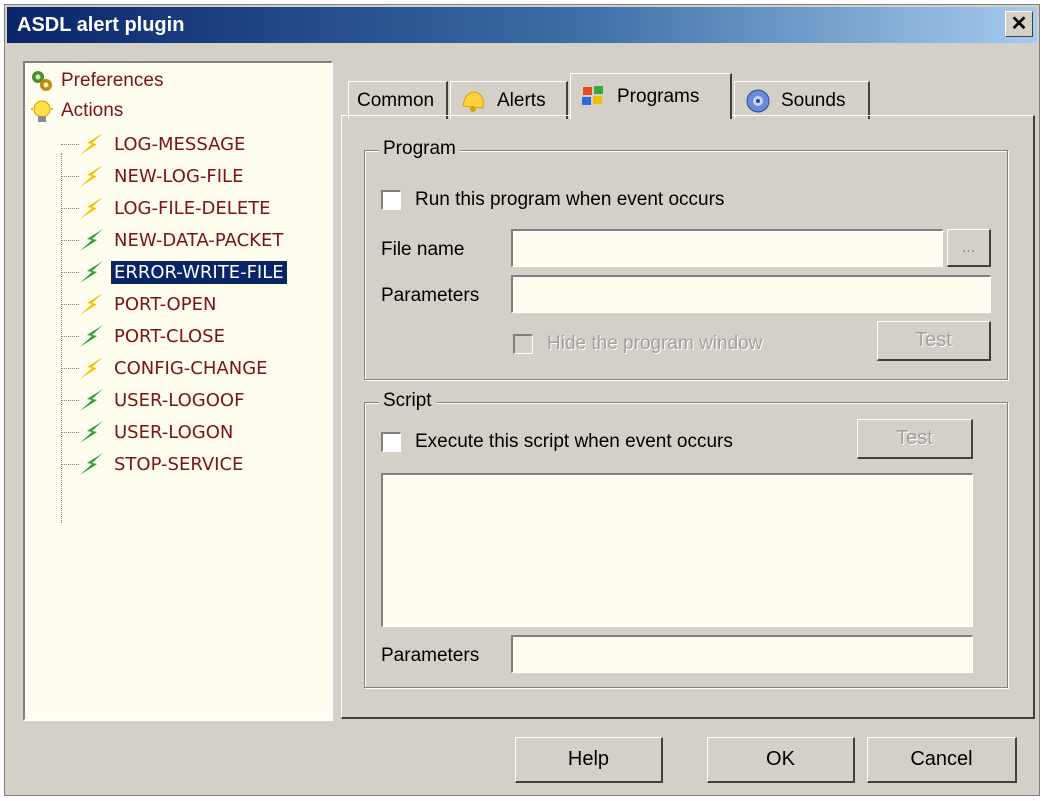 This screenshot has height=801, width=1043. I want to click on file-name-label: File name, so click(423, 249).